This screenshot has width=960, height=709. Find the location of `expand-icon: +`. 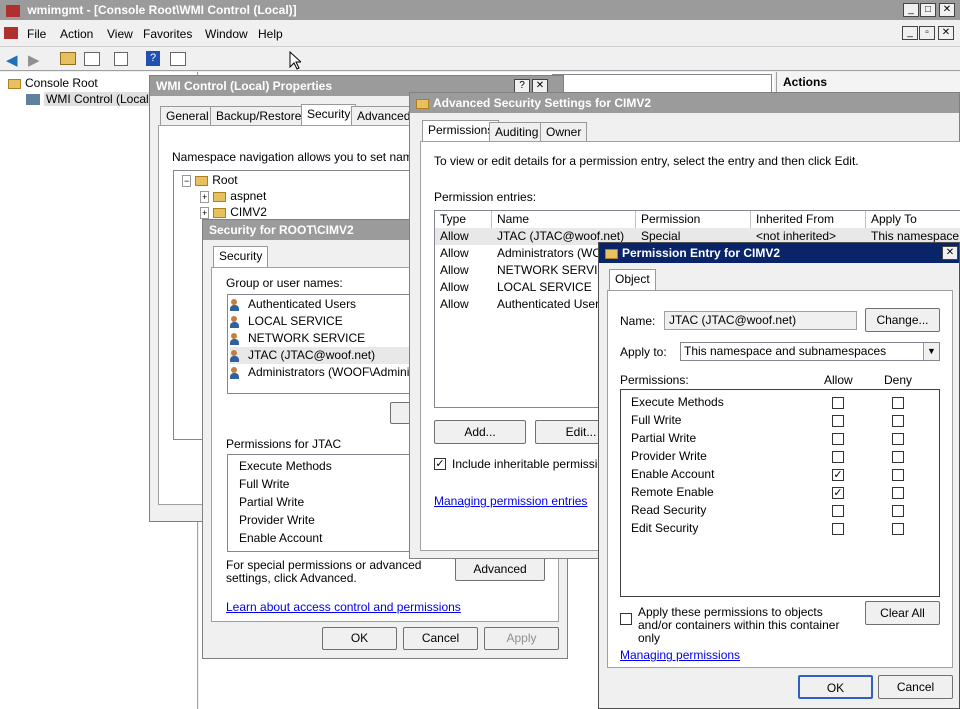

expand-icon: + is located at coordinates (205, 197).